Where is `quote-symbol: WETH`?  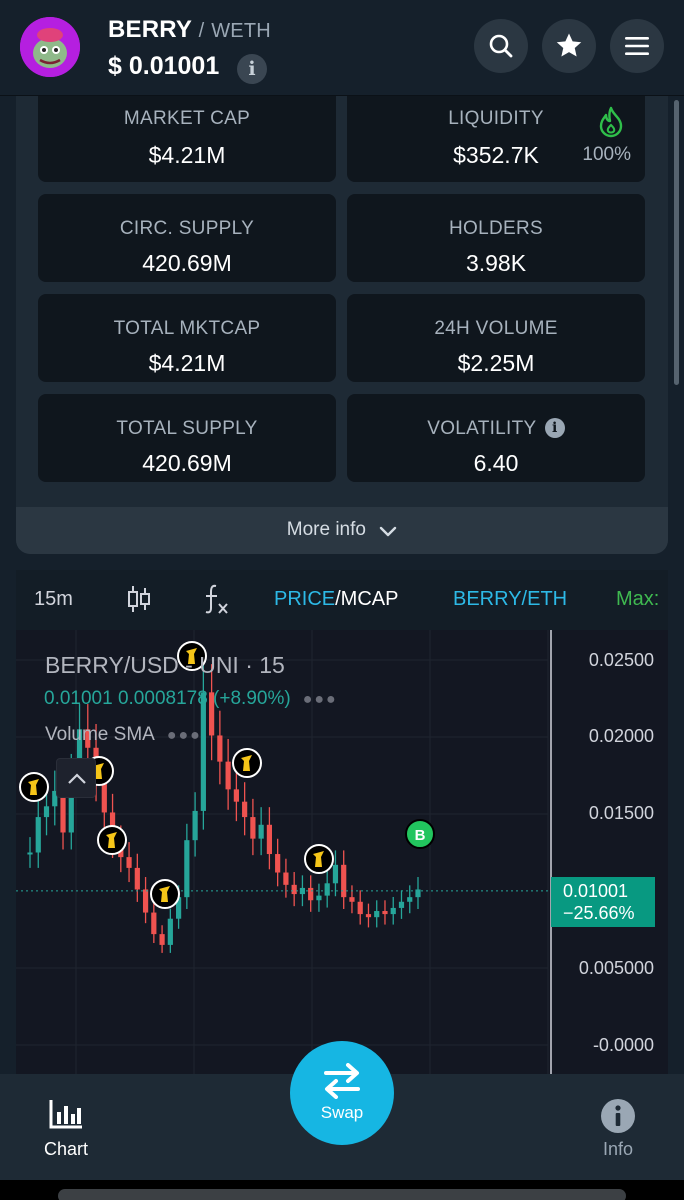 quote-symbol: WETH is located at coordinates (241, 31).